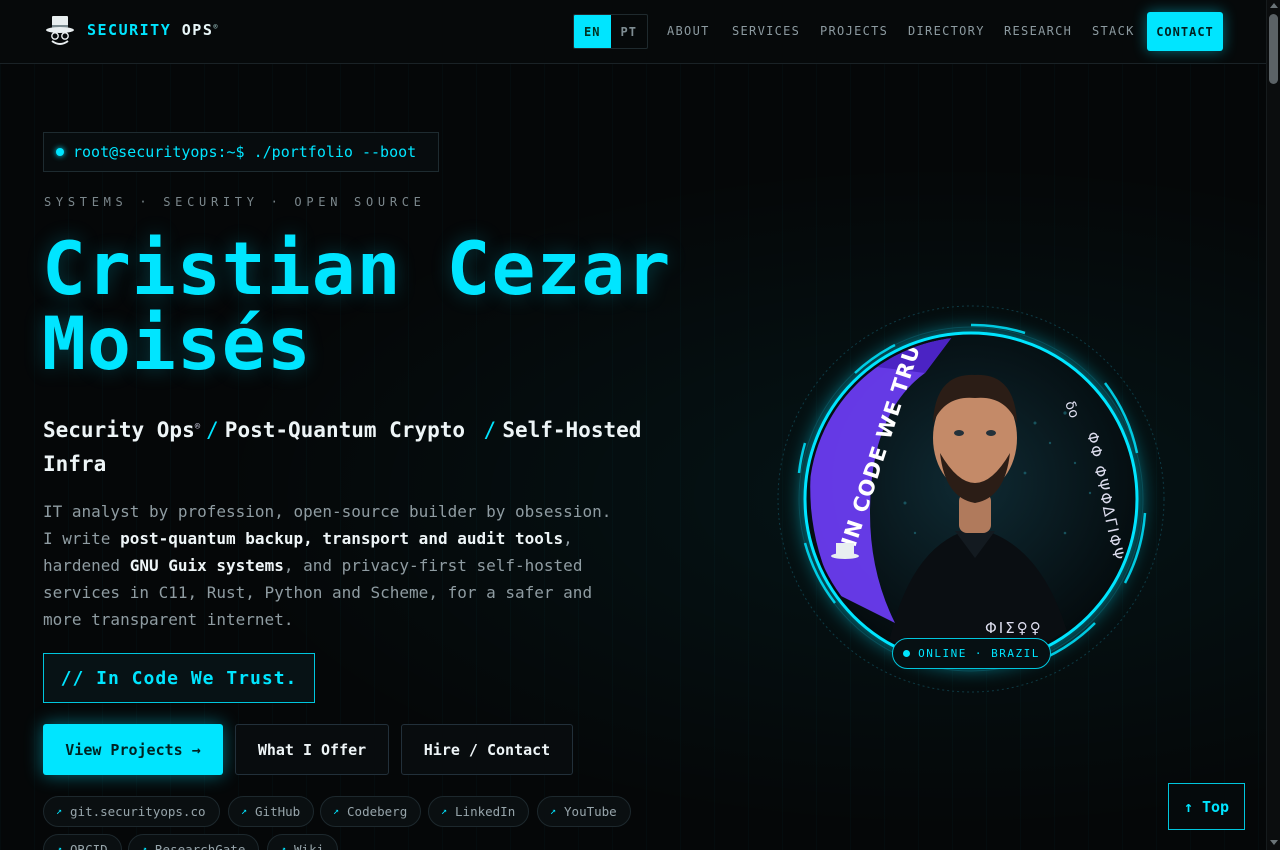  What do you see at coordinates (345, 430) in the screenshot?
I see `role-post-quantum: Post-Quantum Crypto` at bounding box center [345, 430].